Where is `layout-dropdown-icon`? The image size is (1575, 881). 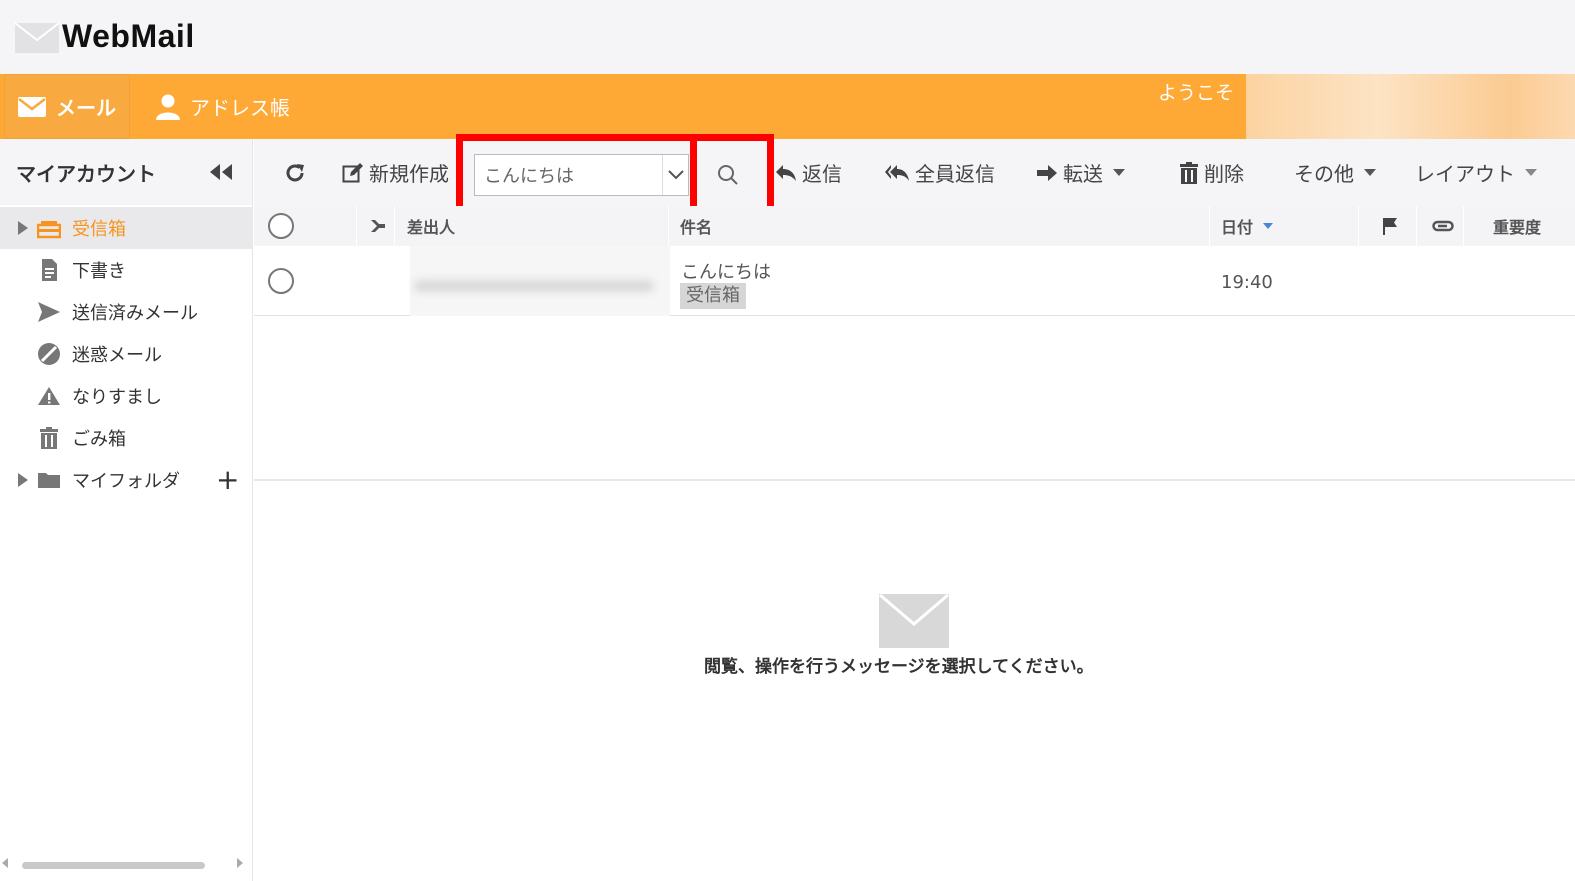
layout-dropdown-icon is located at coordinates (1531, 172).